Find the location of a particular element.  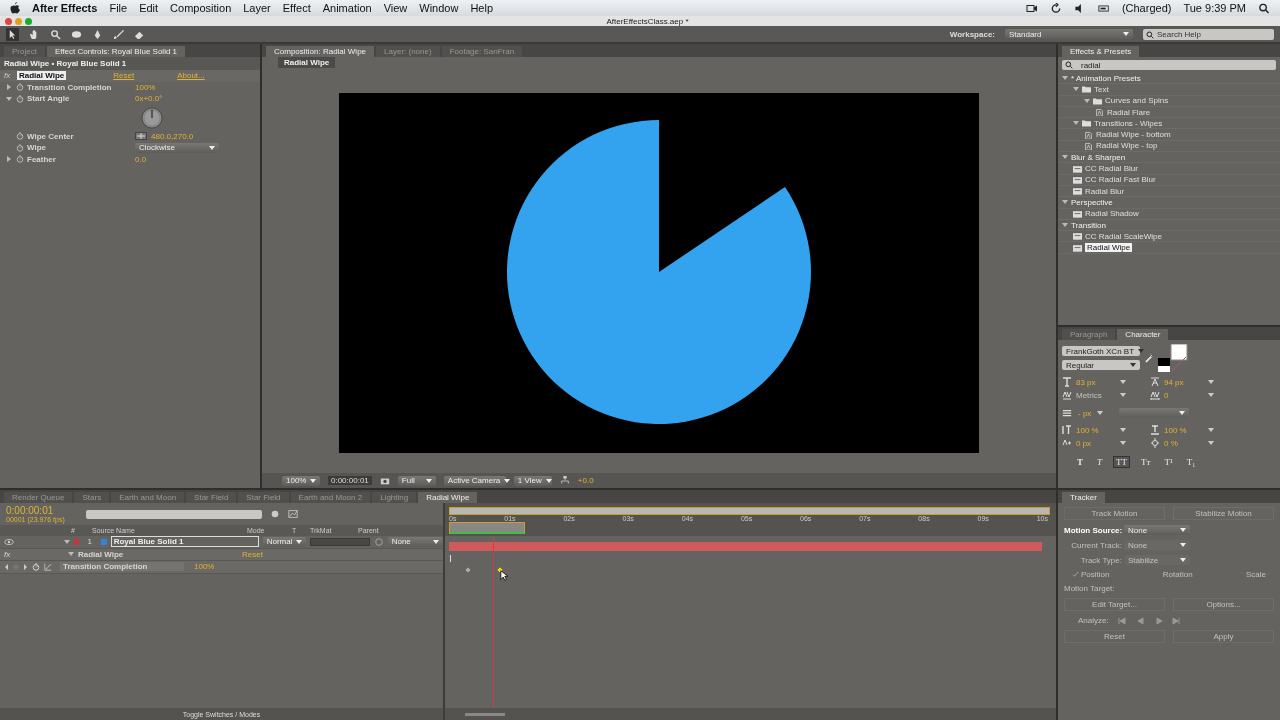

panel-tab: Paragraph is located at coordinates (1089, 334).